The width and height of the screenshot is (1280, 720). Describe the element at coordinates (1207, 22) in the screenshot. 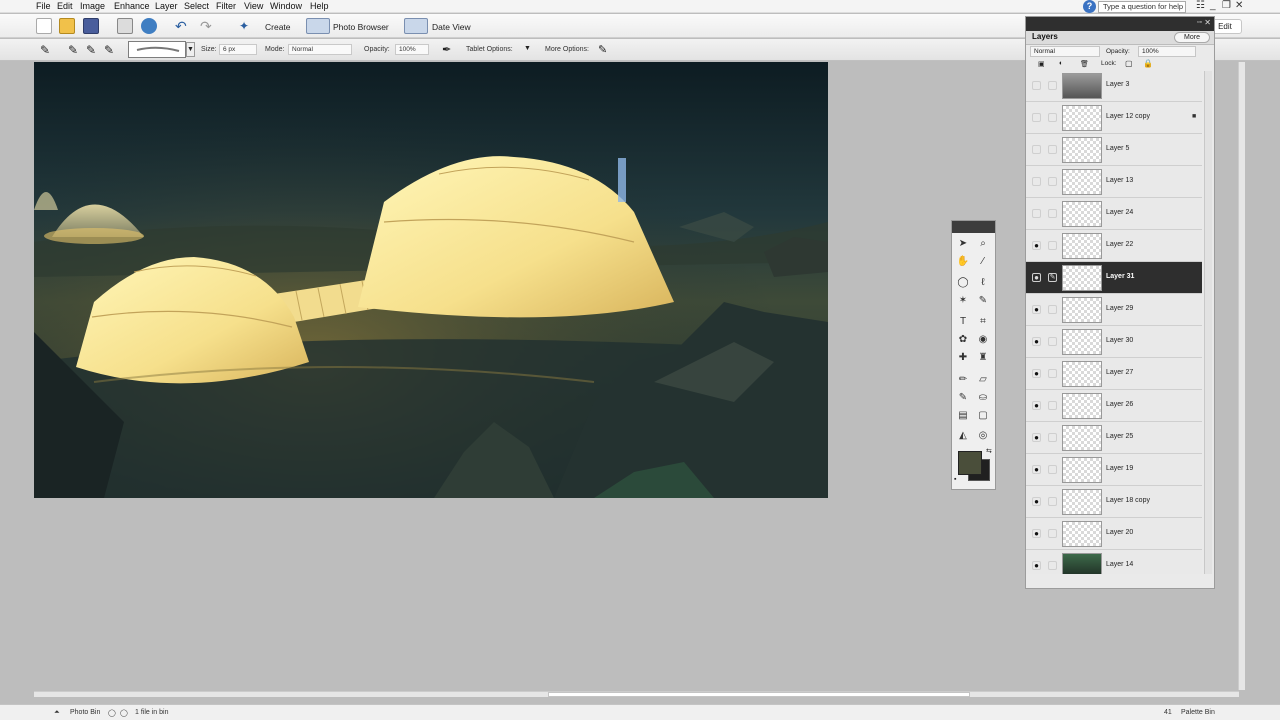

I see `panel-close-icon: ✕` at that location.